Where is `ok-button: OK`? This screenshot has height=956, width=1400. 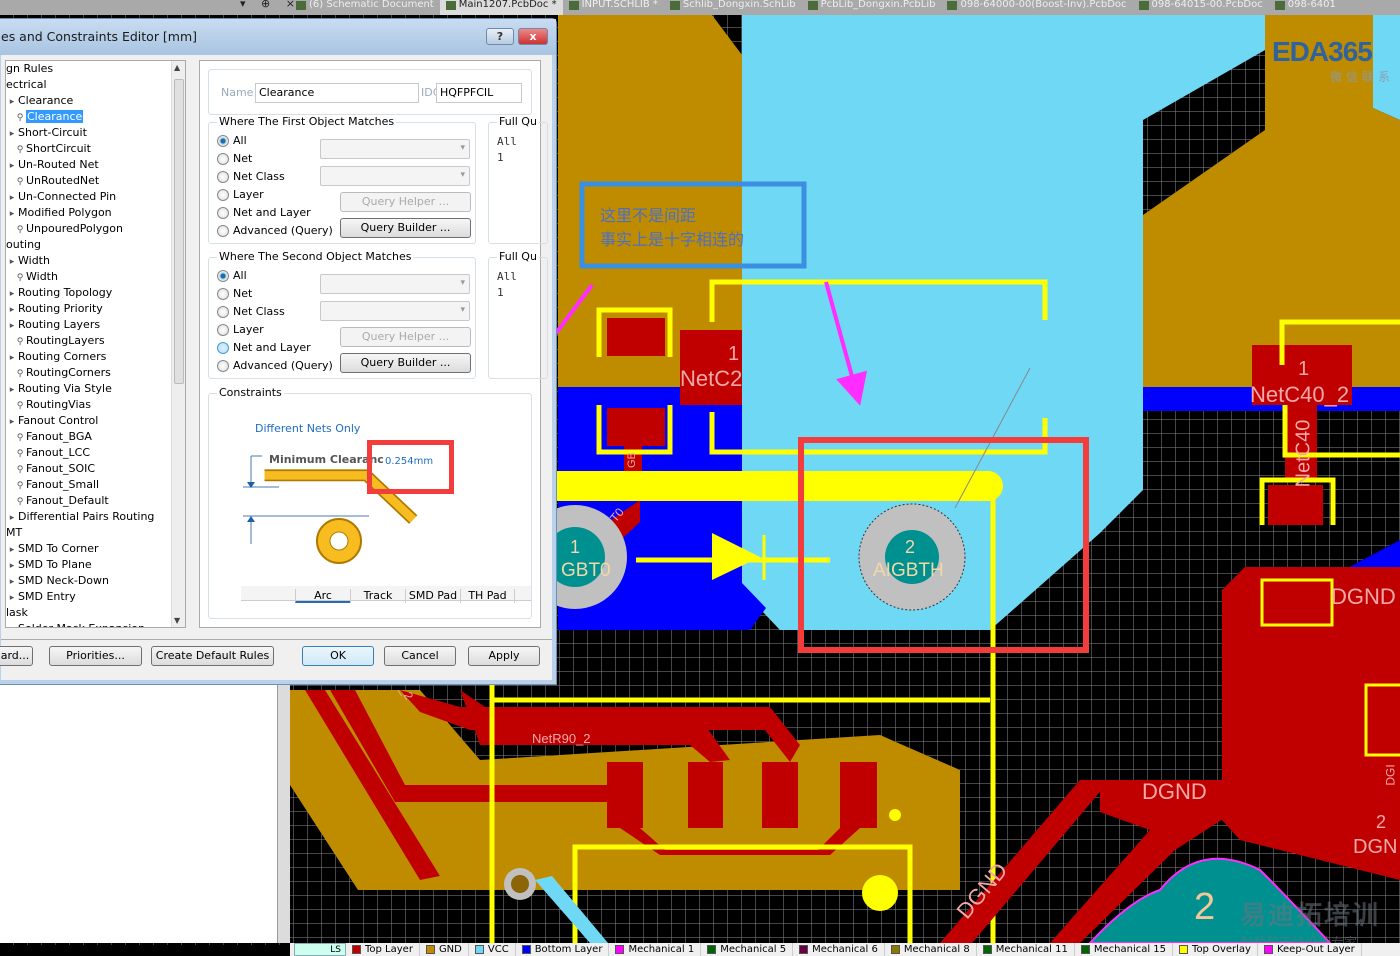 ok-button: OK is located at coordinates (338, 656).